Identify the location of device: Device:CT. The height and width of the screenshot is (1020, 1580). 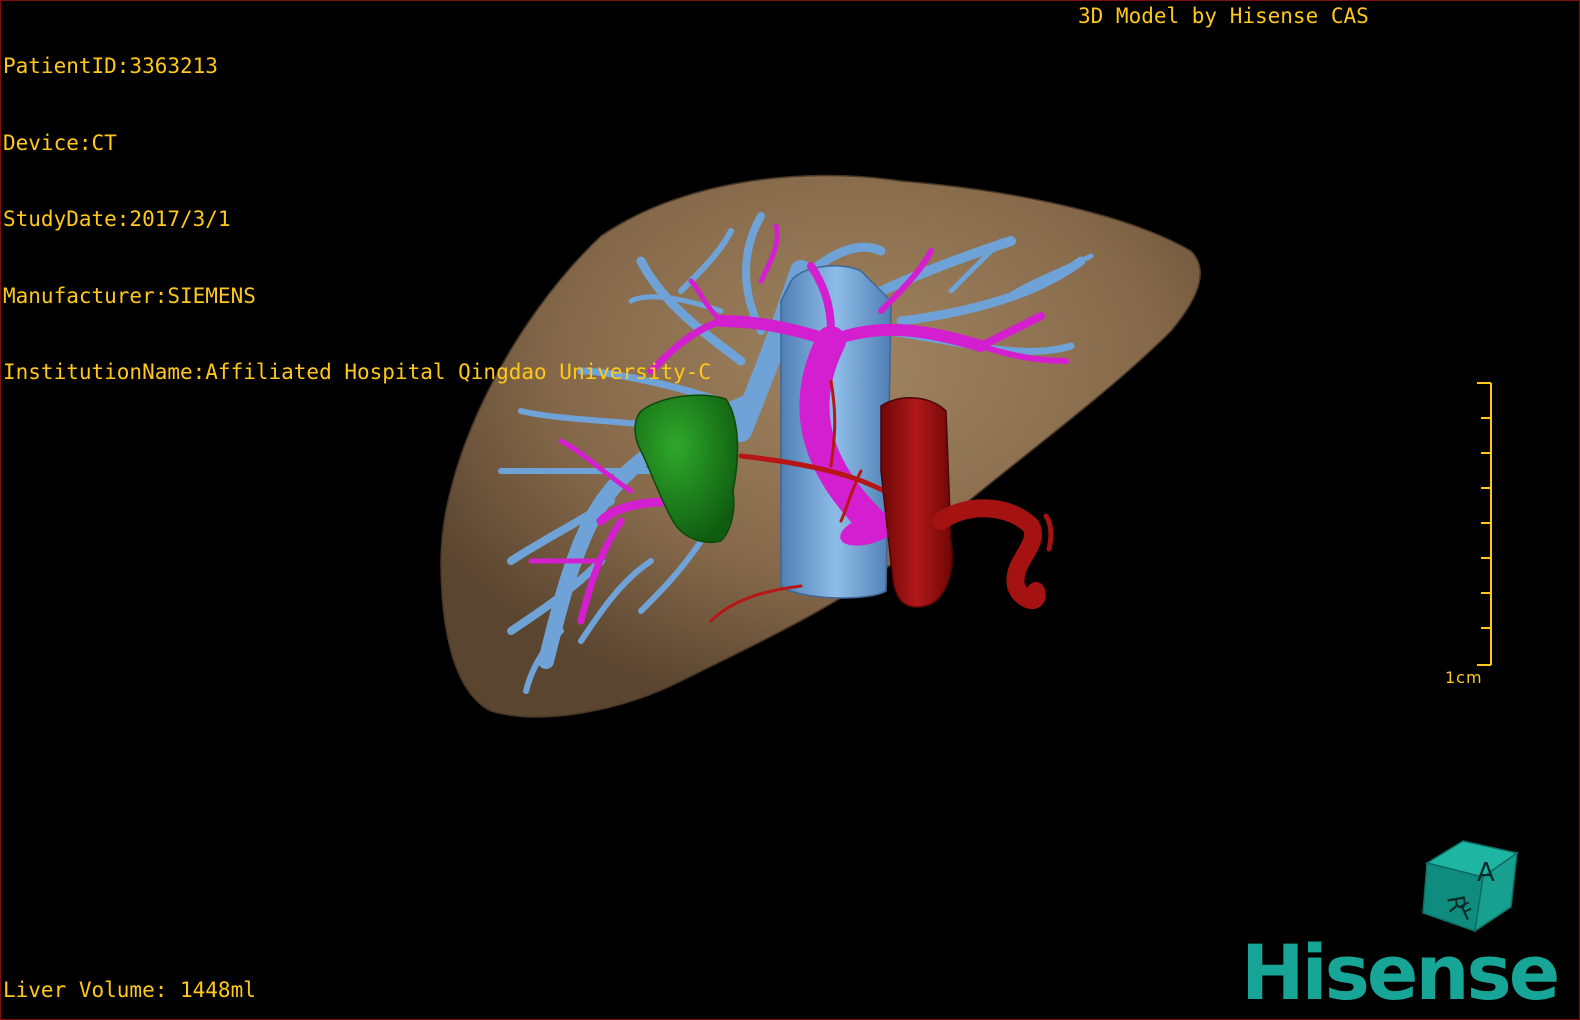
(60, 142).